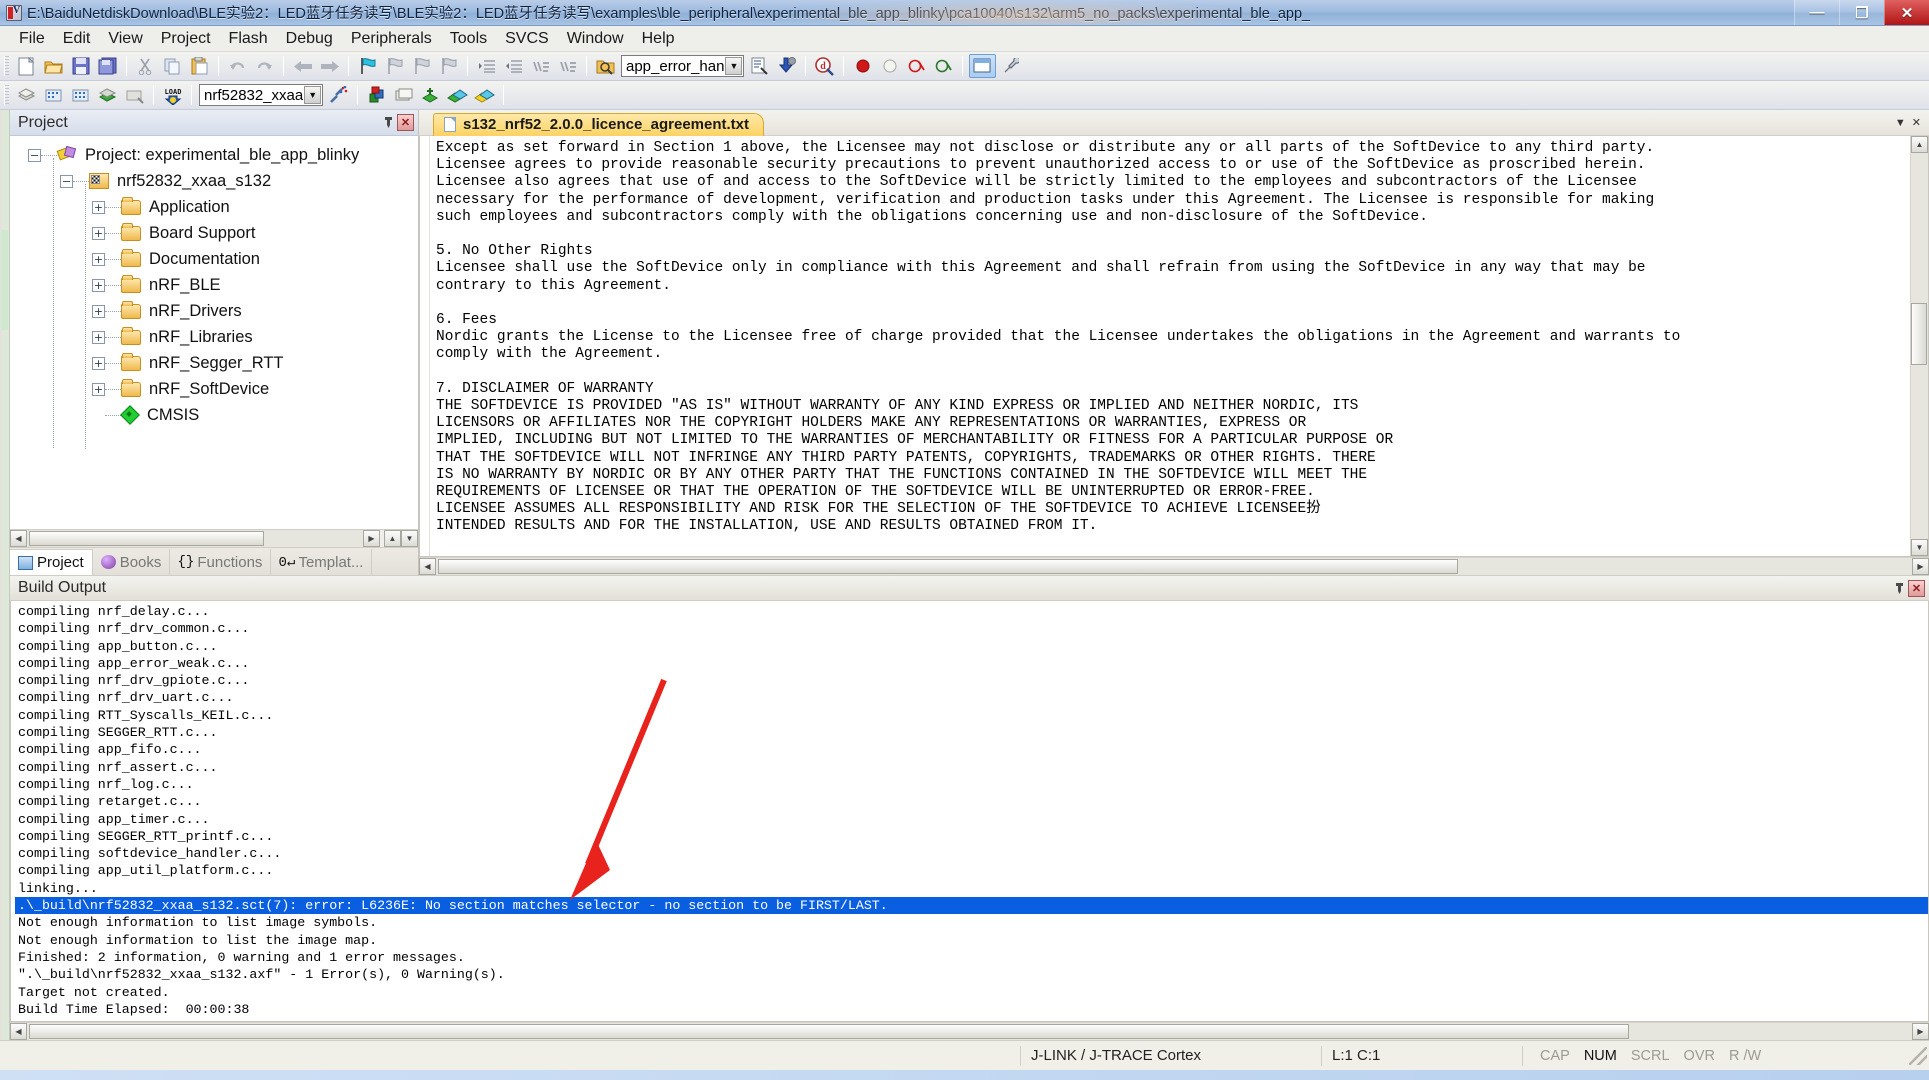 This screenshot has width=1929, height=1080. Describe the element at coordinates (916, 66) in the screenshot. I see `kill-all-breakpoints-icon` at that location.